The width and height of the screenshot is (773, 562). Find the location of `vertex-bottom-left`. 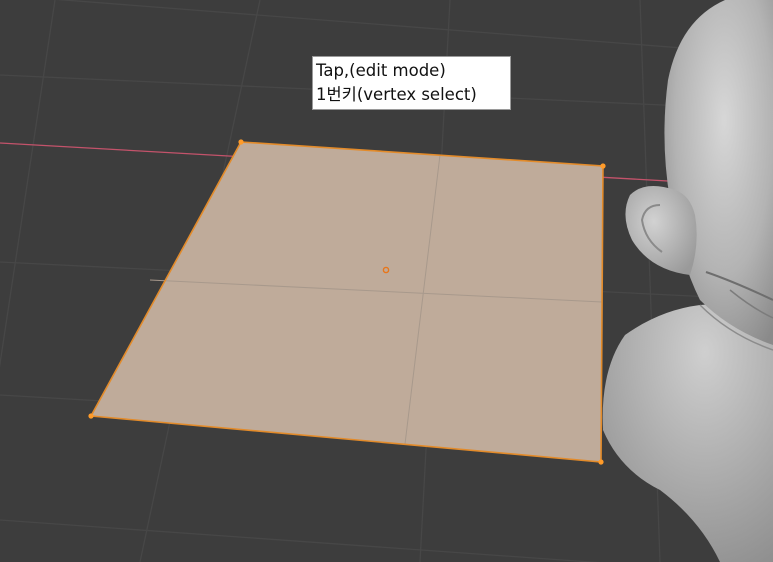

vertex-bottom-left is located at coordinates (91, 416).